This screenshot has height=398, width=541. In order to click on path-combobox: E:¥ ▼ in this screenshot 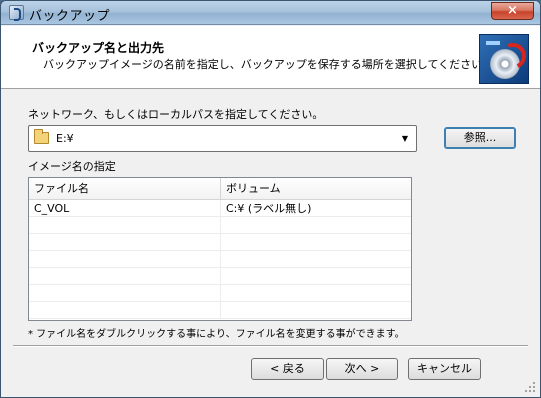, I will do `click(222, 138)`.